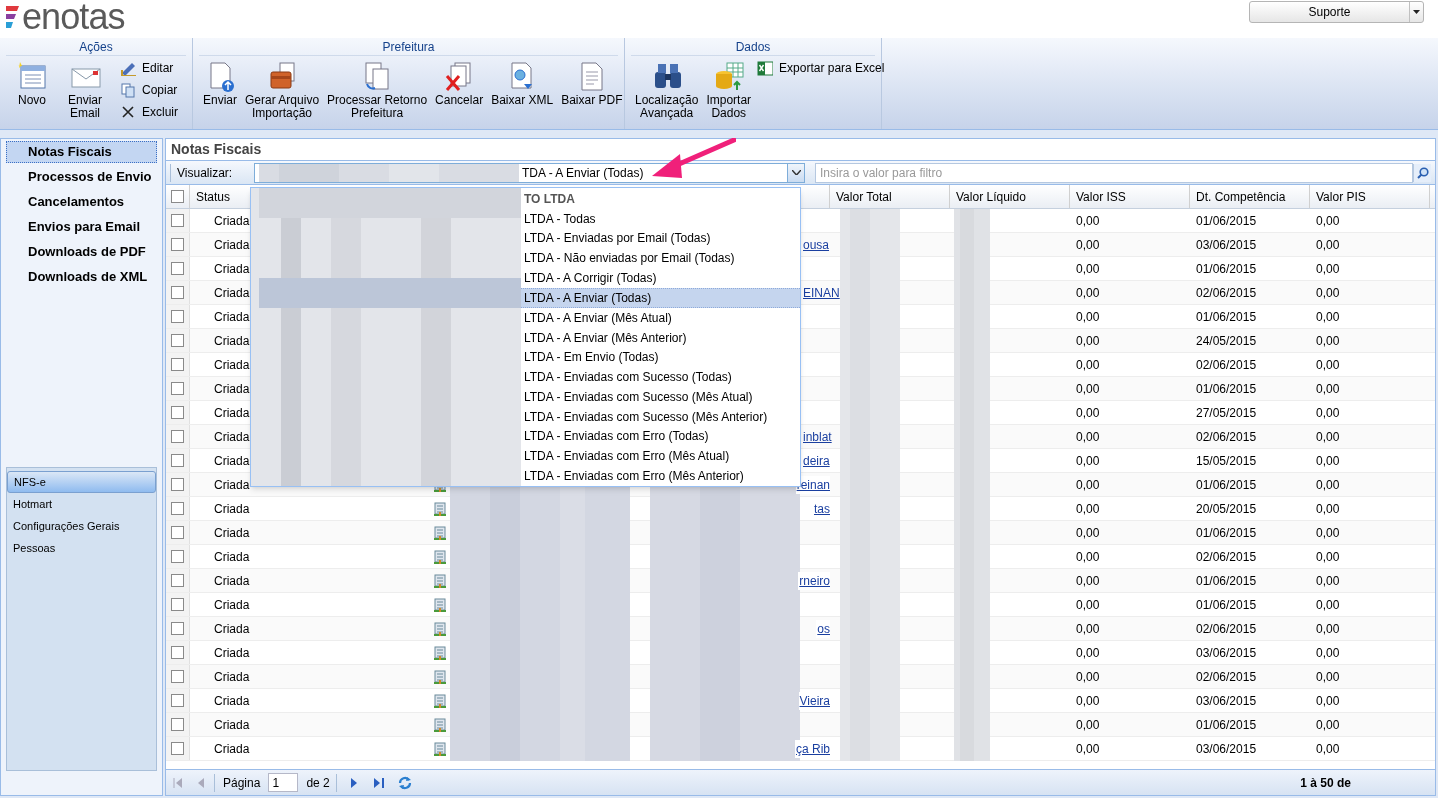  Describe the element at coordinates (81, 252) in the screenshot. I see `sidebar-item: Downloads de PDF` at that location.